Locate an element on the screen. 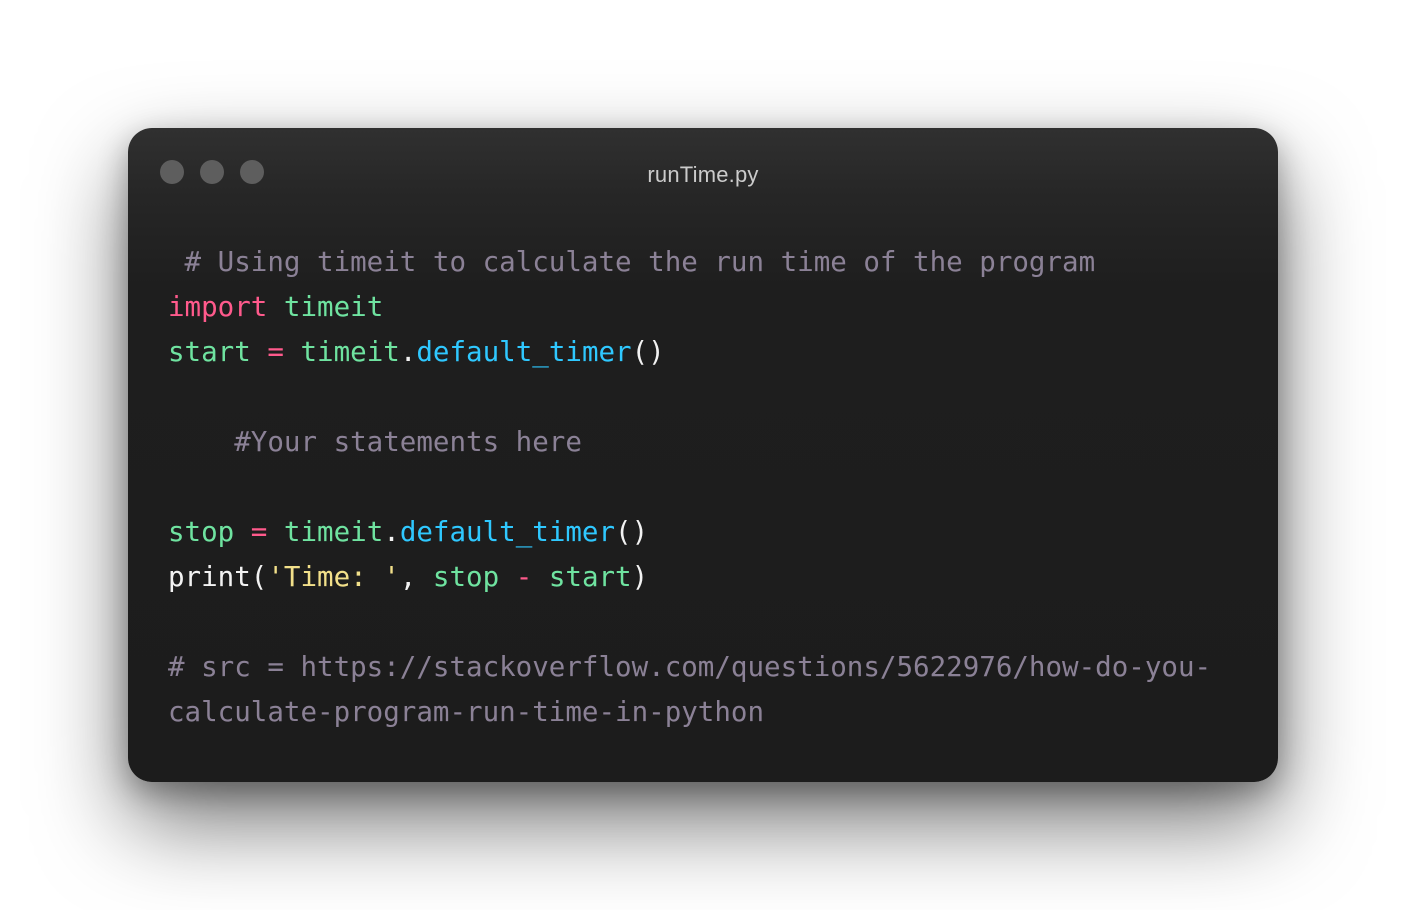  comma: , is located at coordinates (416, 577).